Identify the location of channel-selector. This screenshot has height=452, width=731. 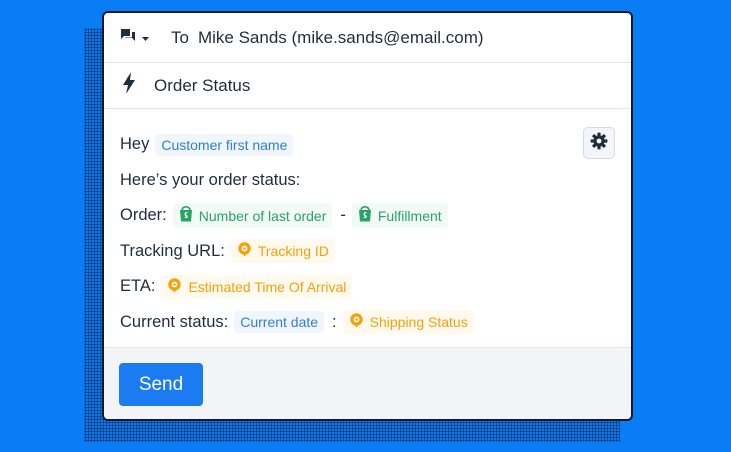
(134, 37).